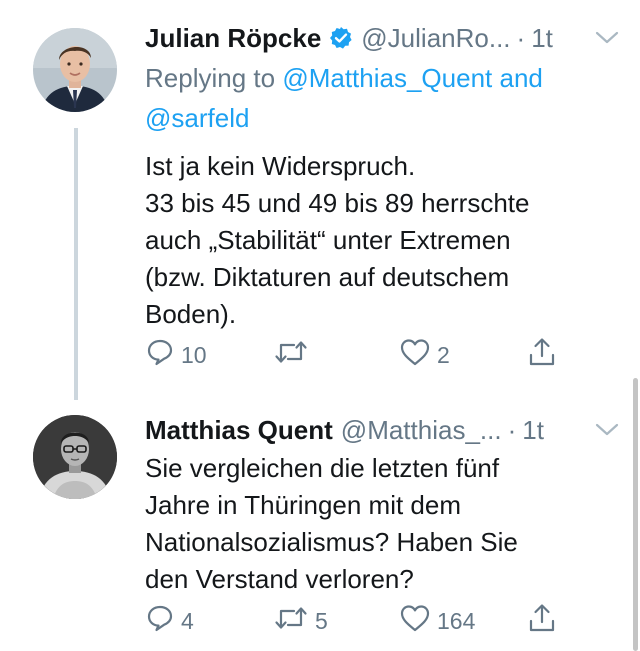  Describe the element at coordinates (280, 166) in the screenshot. I see `tweet-text-line: Ist ja kein Widerspruch.` at that location.